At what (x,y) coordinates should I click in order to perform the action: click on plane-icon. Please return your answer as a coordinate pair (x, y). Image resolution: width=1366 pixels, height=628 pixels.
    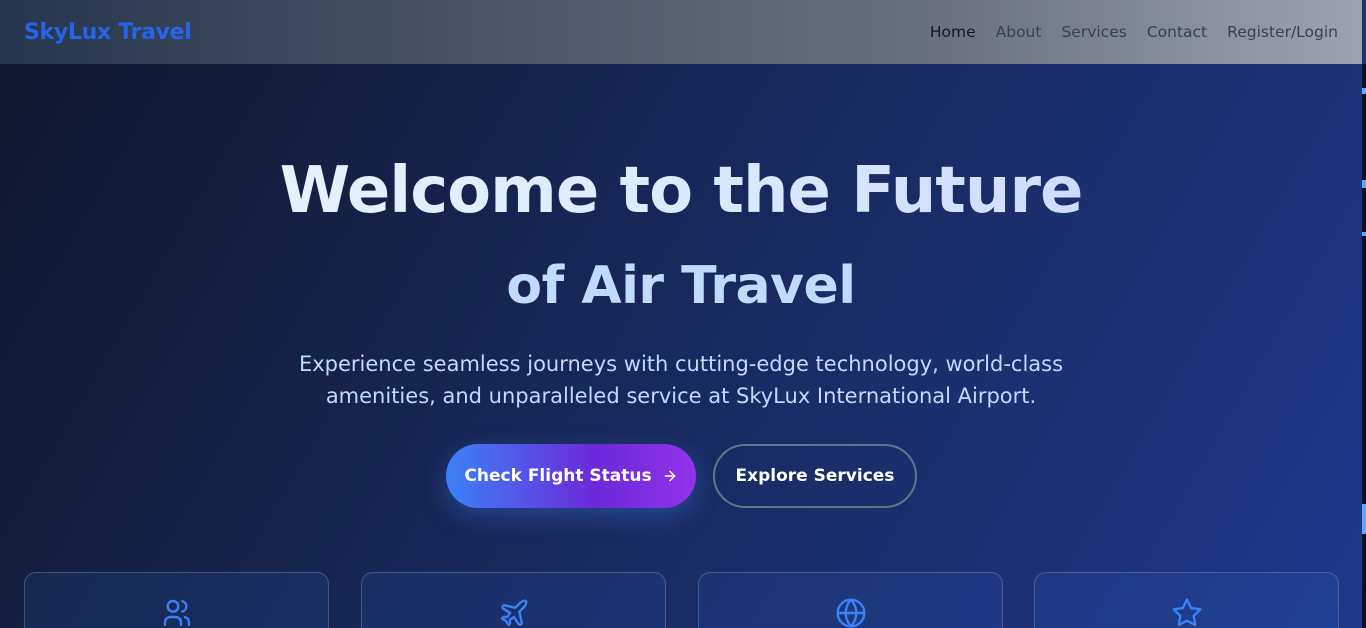
    Looking at the image, I should click on (513, 613).